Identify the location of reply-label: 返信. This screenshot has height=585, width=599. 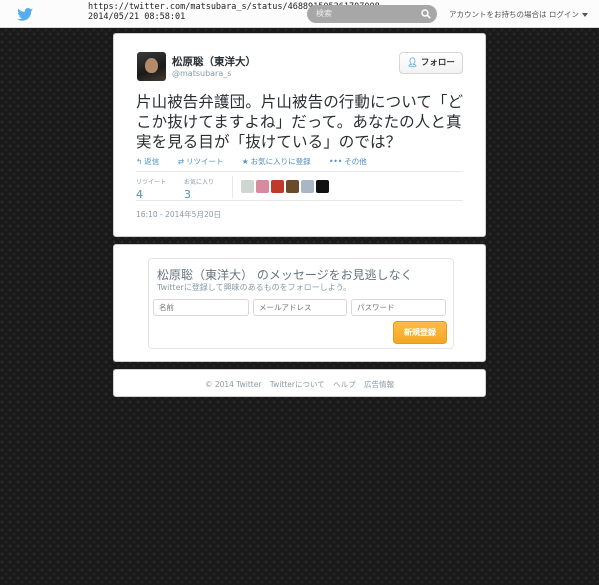
(152, 161).